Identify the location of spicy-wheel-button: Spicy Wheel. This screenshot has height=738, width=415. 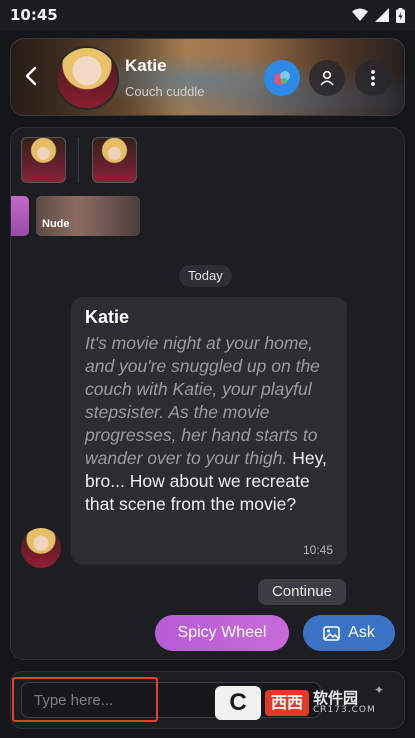
(222, 633).